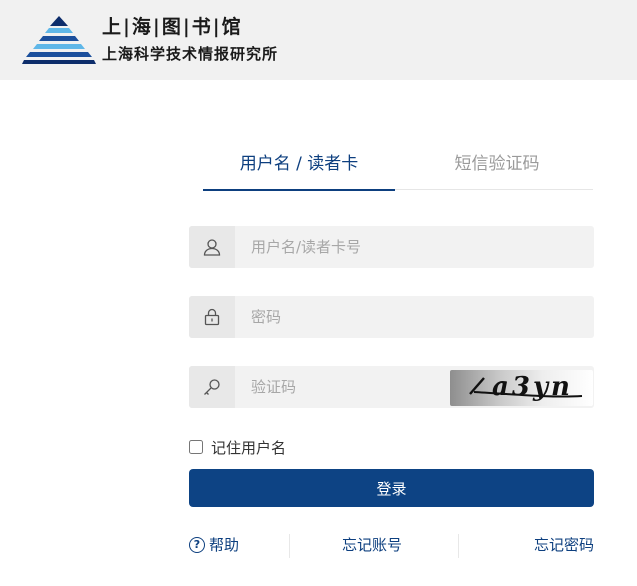  Describe the element at coordinates (391, 488) in the screenshot. I see `login-button: 登录` at that location.